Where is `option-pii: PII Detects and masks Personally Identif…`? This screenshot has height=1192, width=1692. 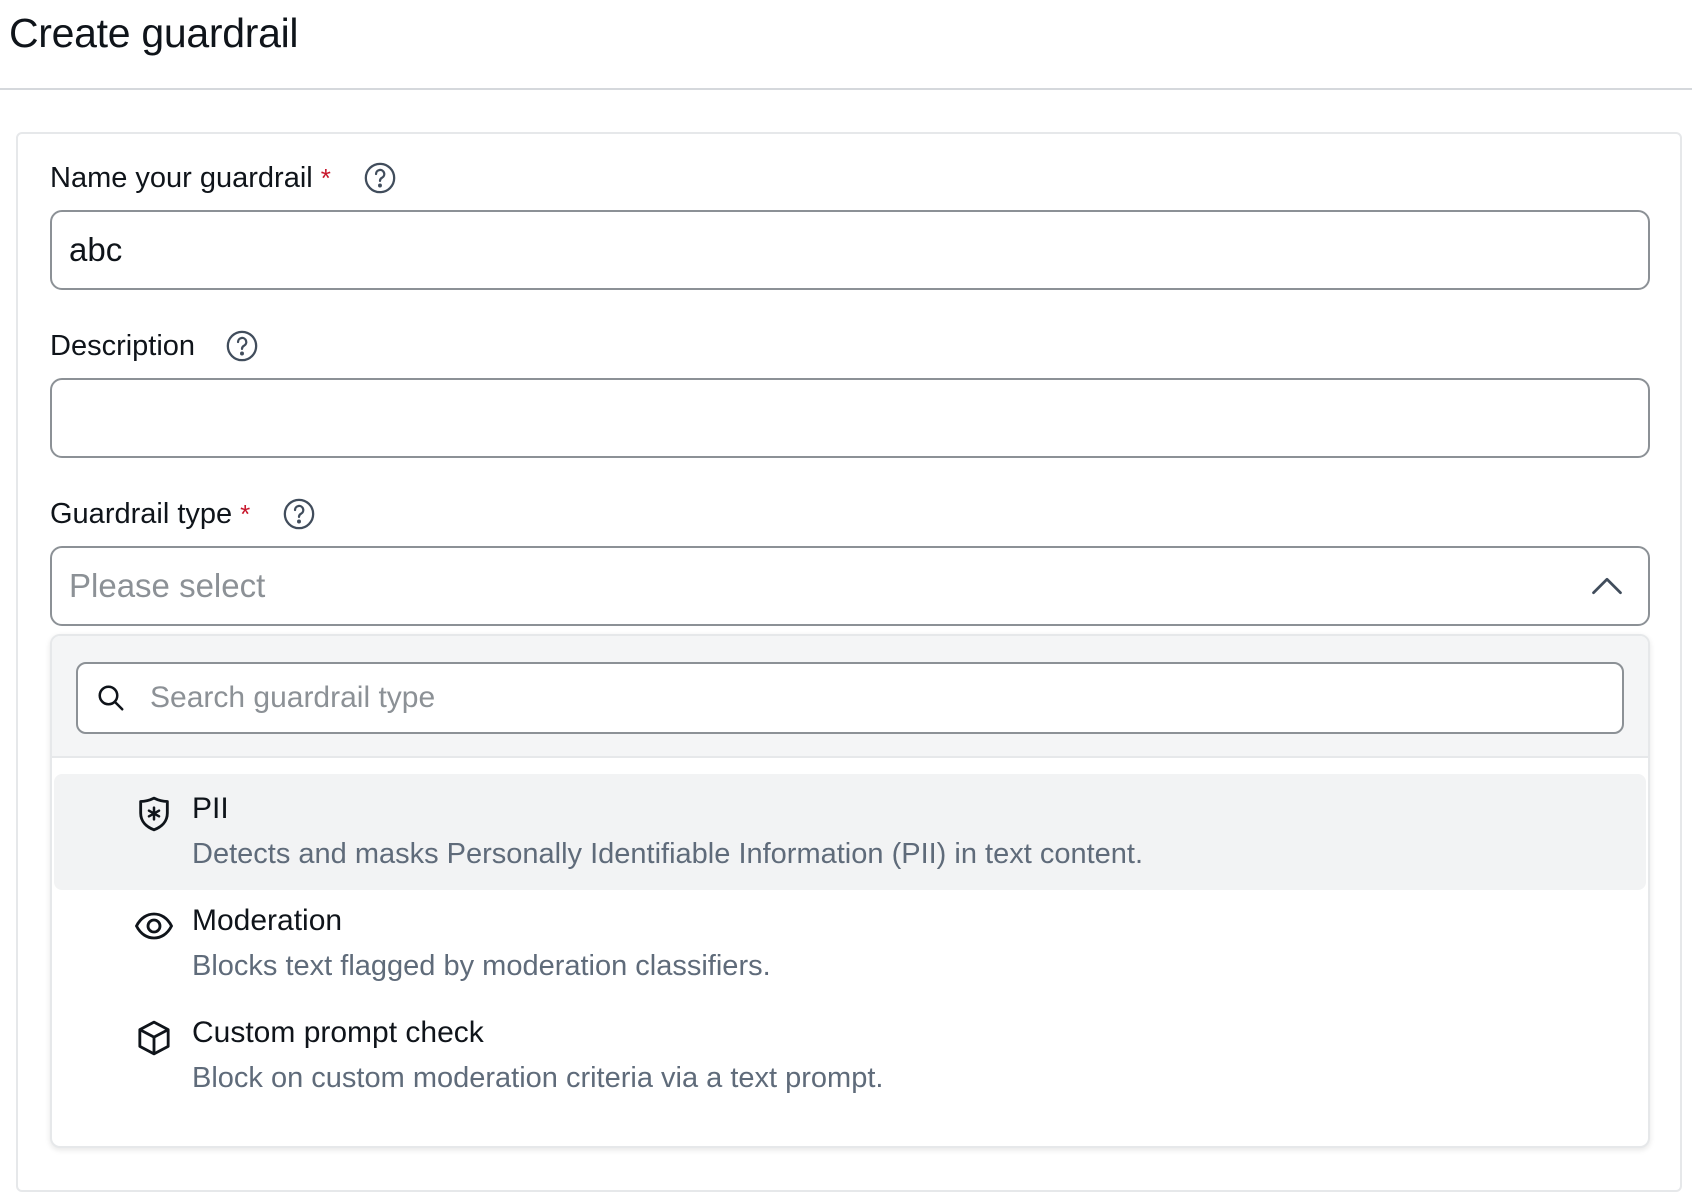
option-pii: PII Detects and masks Personally Identif… is located at coordinates (850, 832).